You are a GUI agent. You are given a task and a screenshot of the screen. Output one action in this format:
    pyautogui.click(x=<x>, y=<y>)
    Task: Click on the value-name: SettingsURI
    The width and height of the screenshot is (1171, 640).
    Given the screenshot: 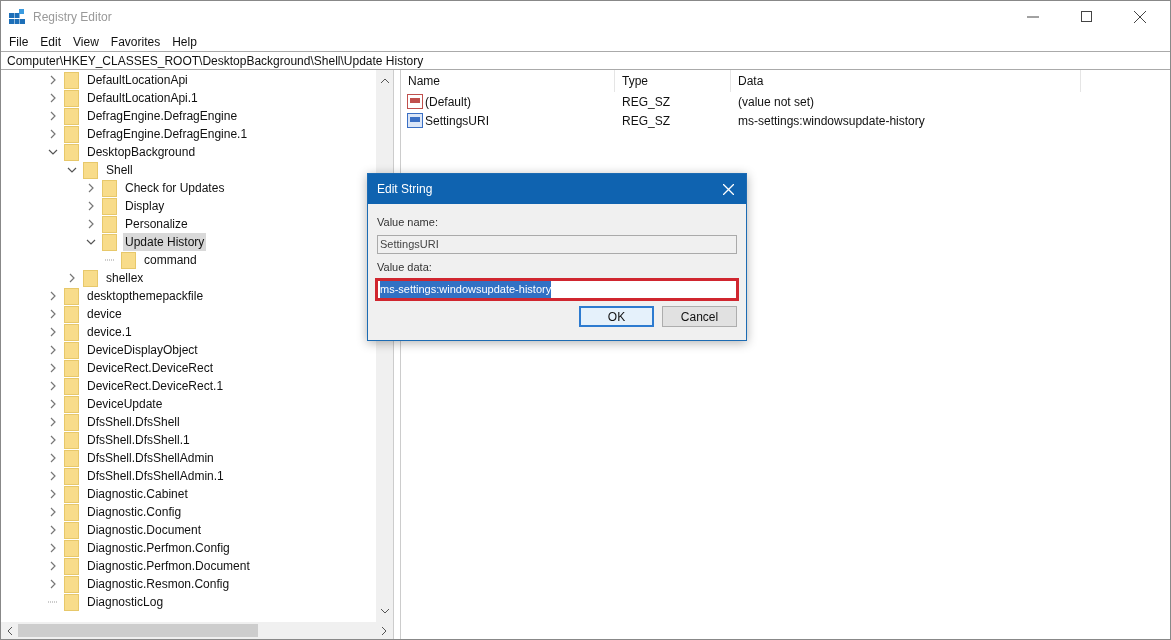 What is the action you would take?
    pyautogui.click(x=457, y=120)
    